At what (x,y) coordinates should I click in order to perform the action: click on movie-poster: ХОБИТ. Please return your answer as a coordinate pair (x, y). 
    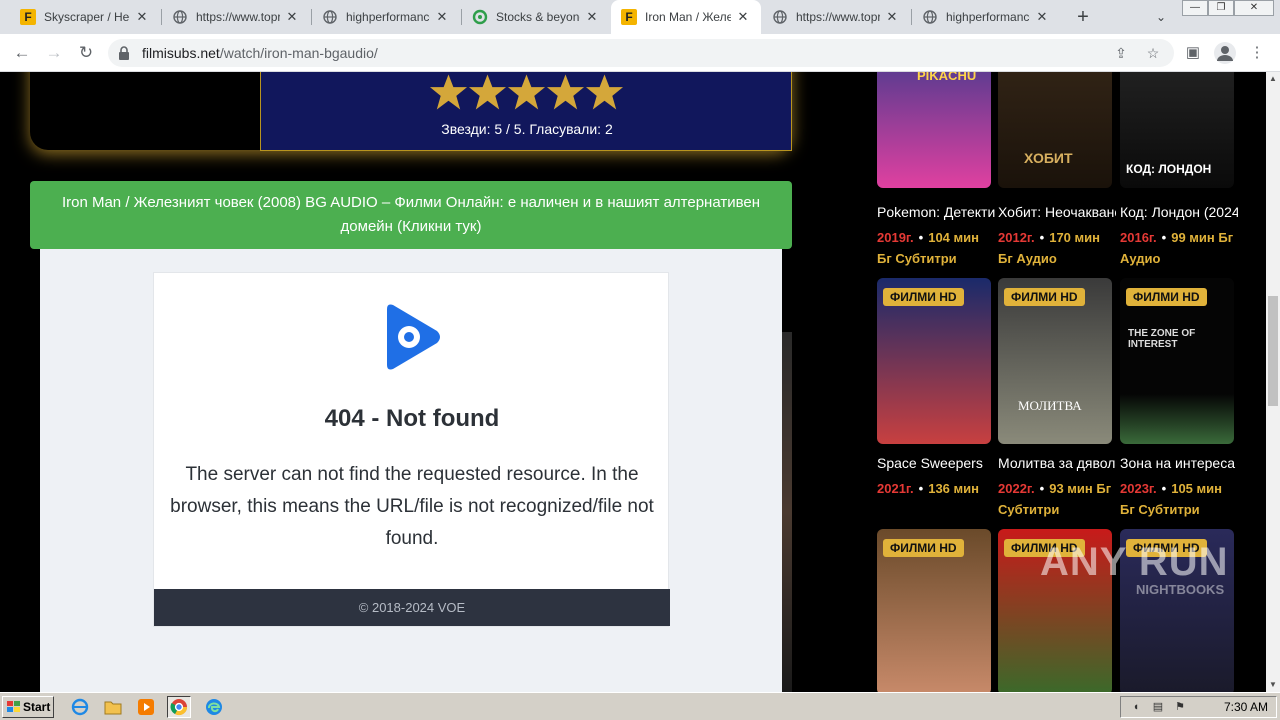
    Looking at the image, I should click on (1055, 130).